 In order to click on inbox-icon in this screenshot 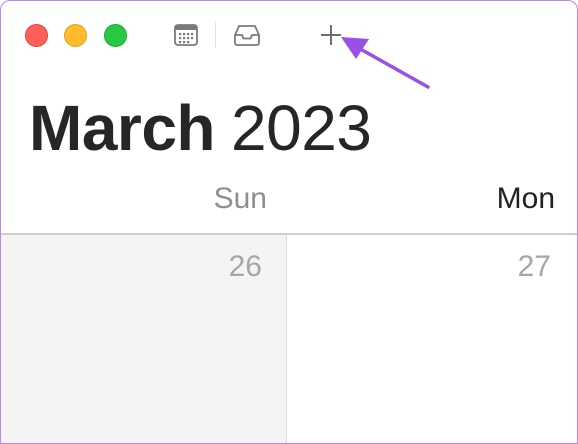, I will do `click(247, 35)`.